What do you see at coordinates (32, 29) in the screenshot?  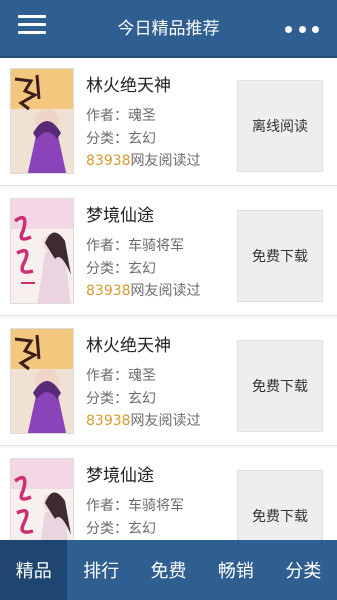 I see `menu-icon` at bounding box center [32, 29].